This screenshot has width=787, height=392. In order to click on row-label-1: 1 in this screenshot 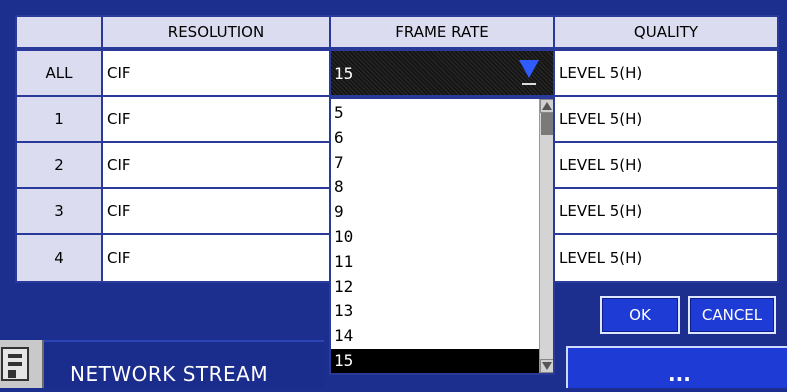, I will do `click(59, 119)`.